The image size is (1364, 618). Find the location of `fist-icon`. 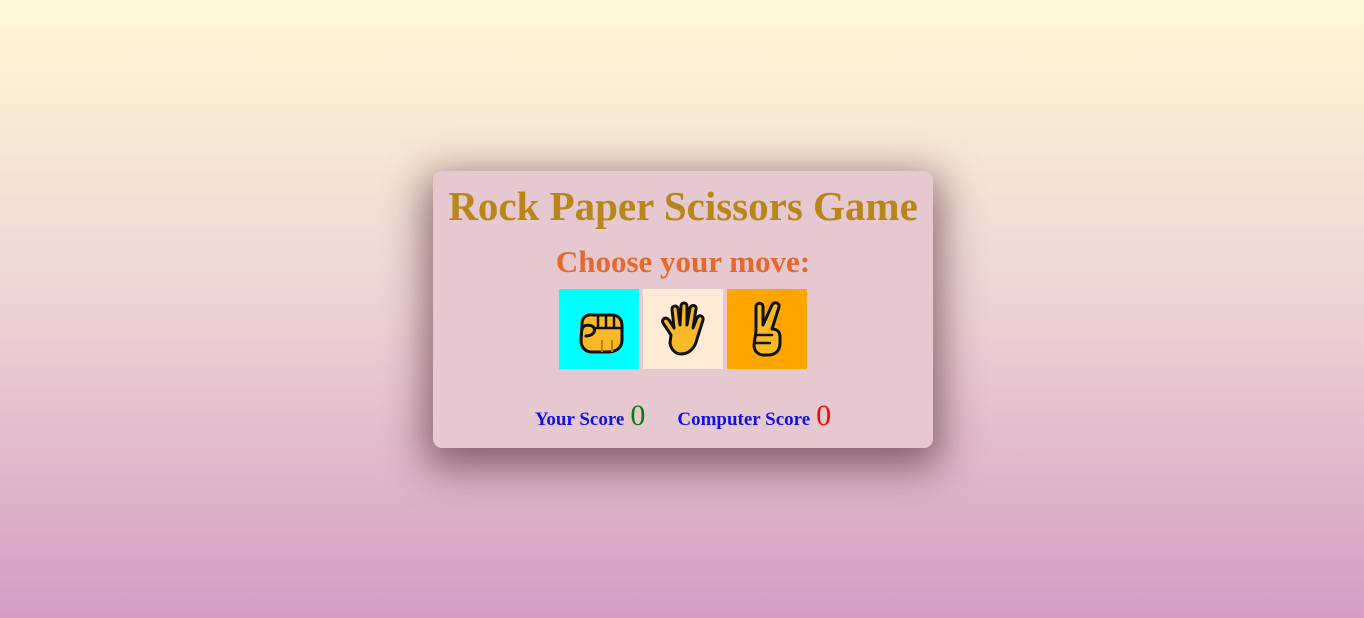

fist-icon is located at coordinates (601, 333).